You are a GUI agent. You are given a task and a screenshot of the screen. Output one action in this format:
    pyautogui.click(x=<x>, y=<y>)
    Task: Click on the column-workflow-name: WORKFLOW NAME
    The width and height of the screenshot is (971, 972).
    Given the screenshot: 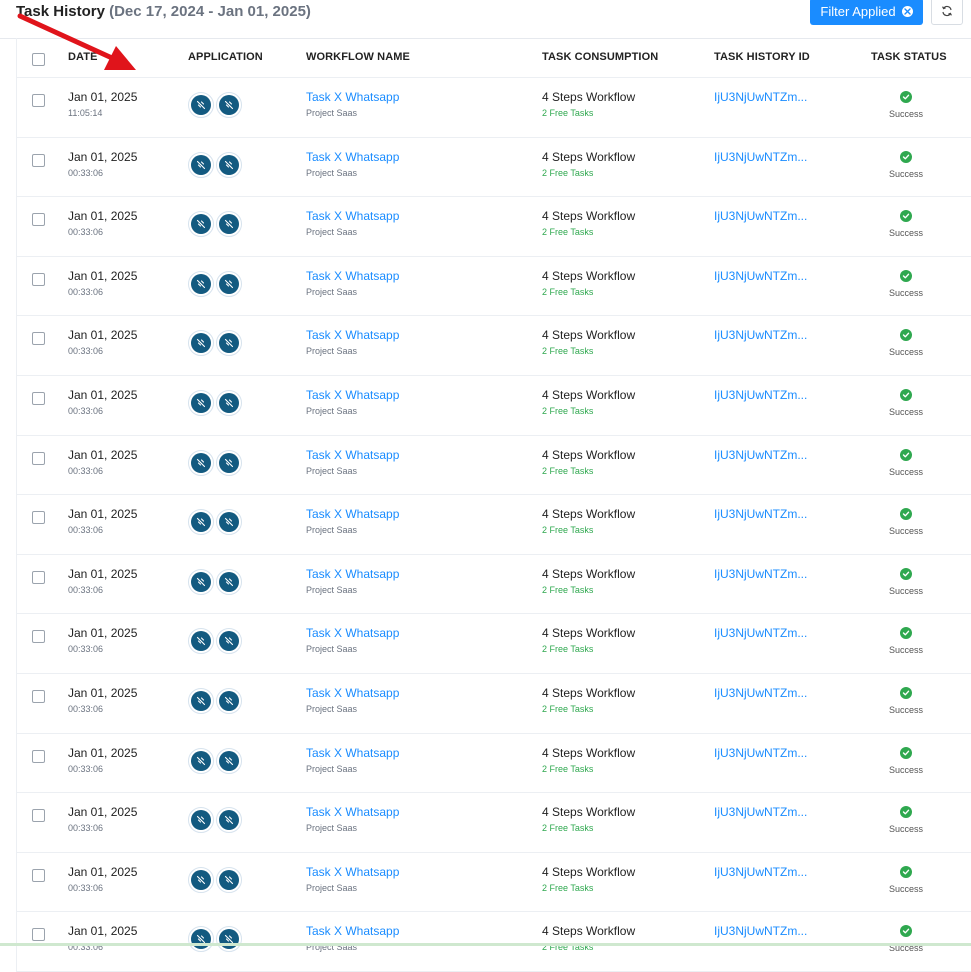 What is the action you would take?
    pyautogui.click(x=358, y=57)
    